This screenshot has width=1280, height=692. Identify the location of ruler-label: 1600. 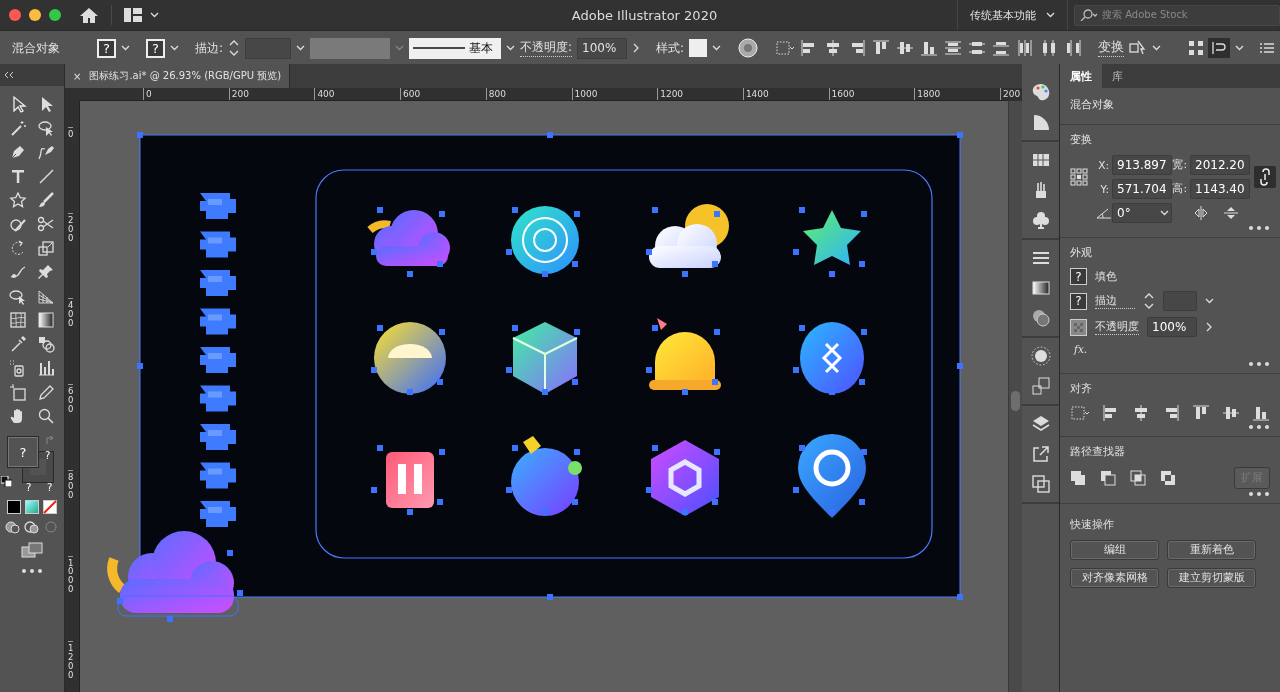
(841, 94).